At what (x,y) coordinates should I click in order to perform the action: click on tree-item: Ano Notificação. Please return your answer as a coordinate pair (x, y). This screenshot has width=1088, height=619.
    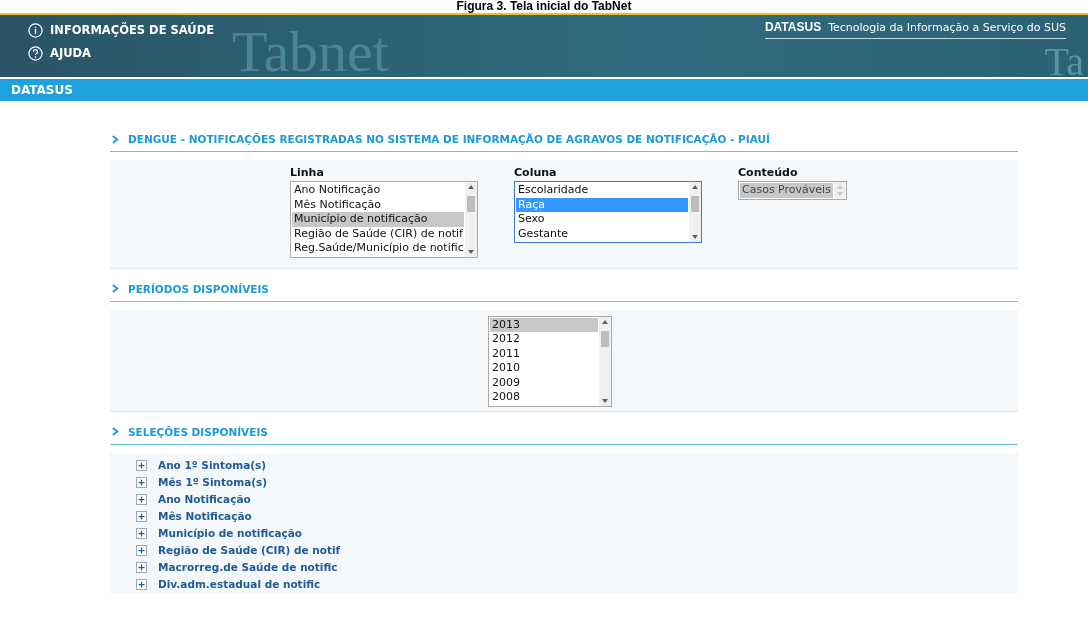
    Looking at the image, I should click on (204, 499).